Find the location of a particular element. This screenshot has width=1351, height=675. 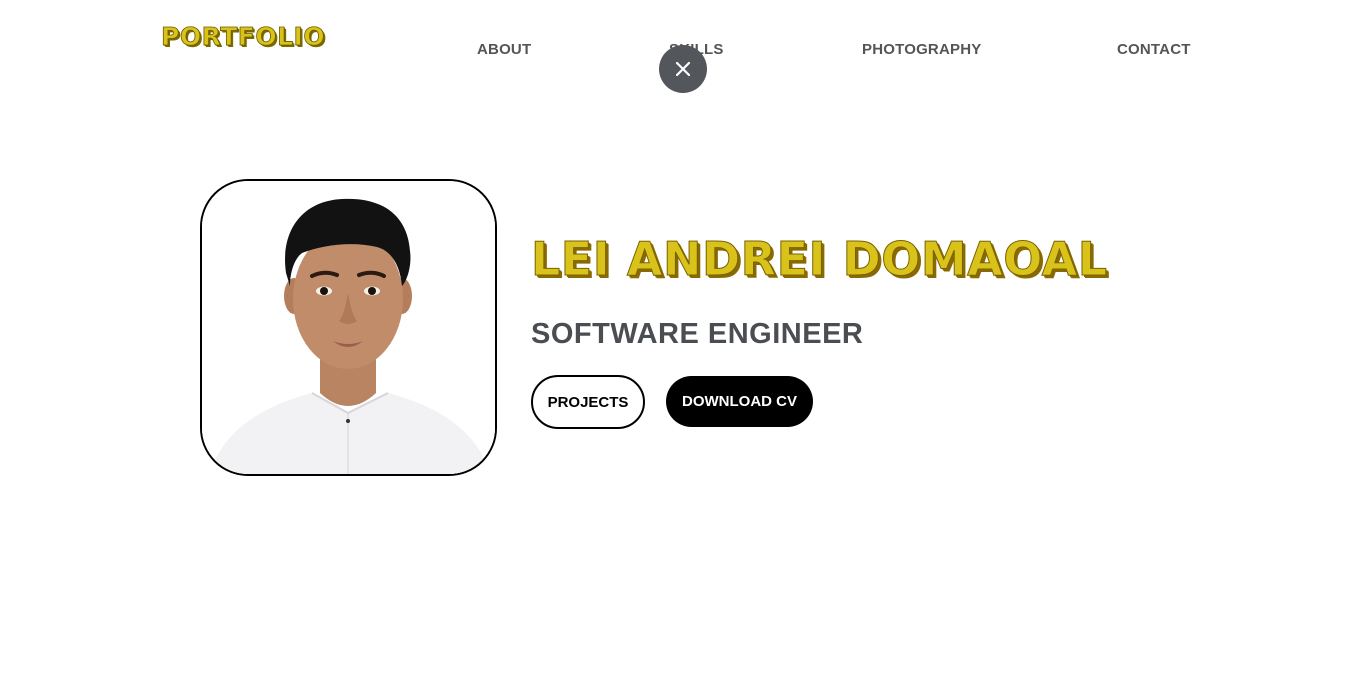

nav-photography: PHOTOGRAPHY is located at coordinates (921, 49).